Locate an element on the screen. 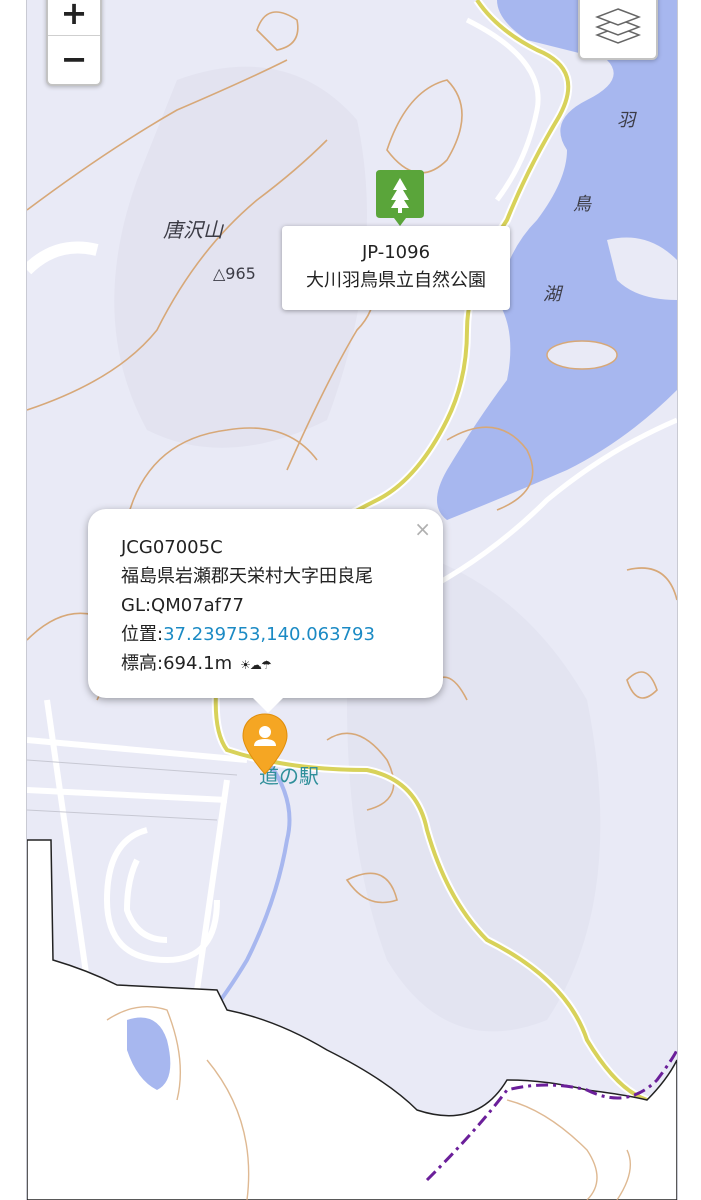 The image size is (701, 1200). zoom-out-button: − is located at coordinates (74, 58).